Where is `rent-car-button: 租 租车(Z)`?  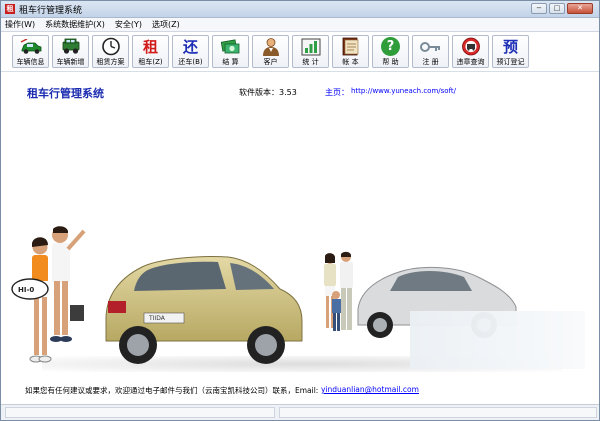
rent-car-button: 租 租车(Z) is located at coordinates (150, 51).